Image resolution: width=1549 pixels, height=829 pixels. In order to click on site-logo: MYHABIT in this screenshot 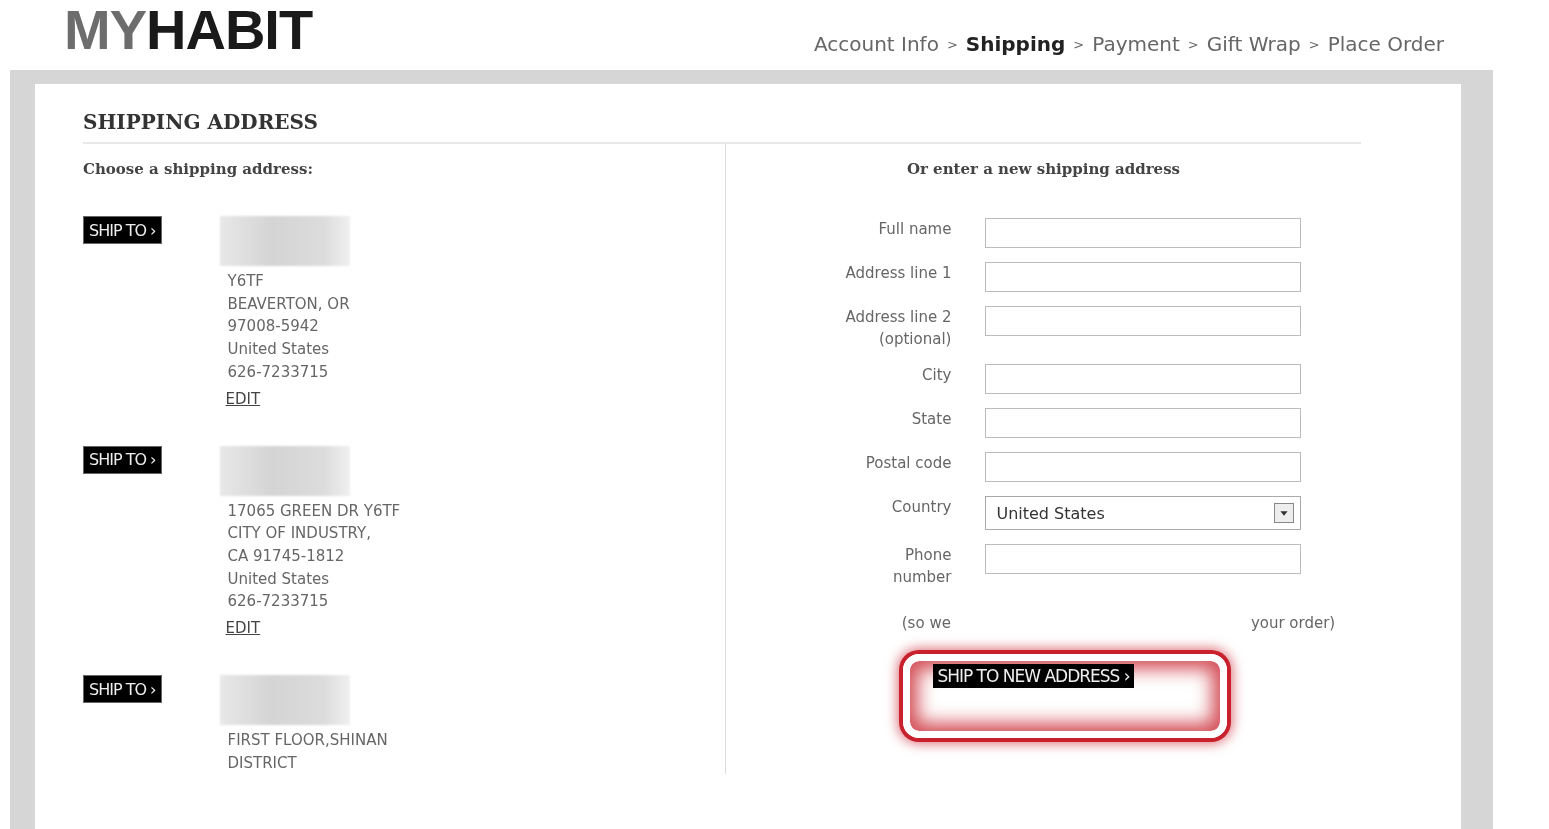, I will do `click(188, 30)`.